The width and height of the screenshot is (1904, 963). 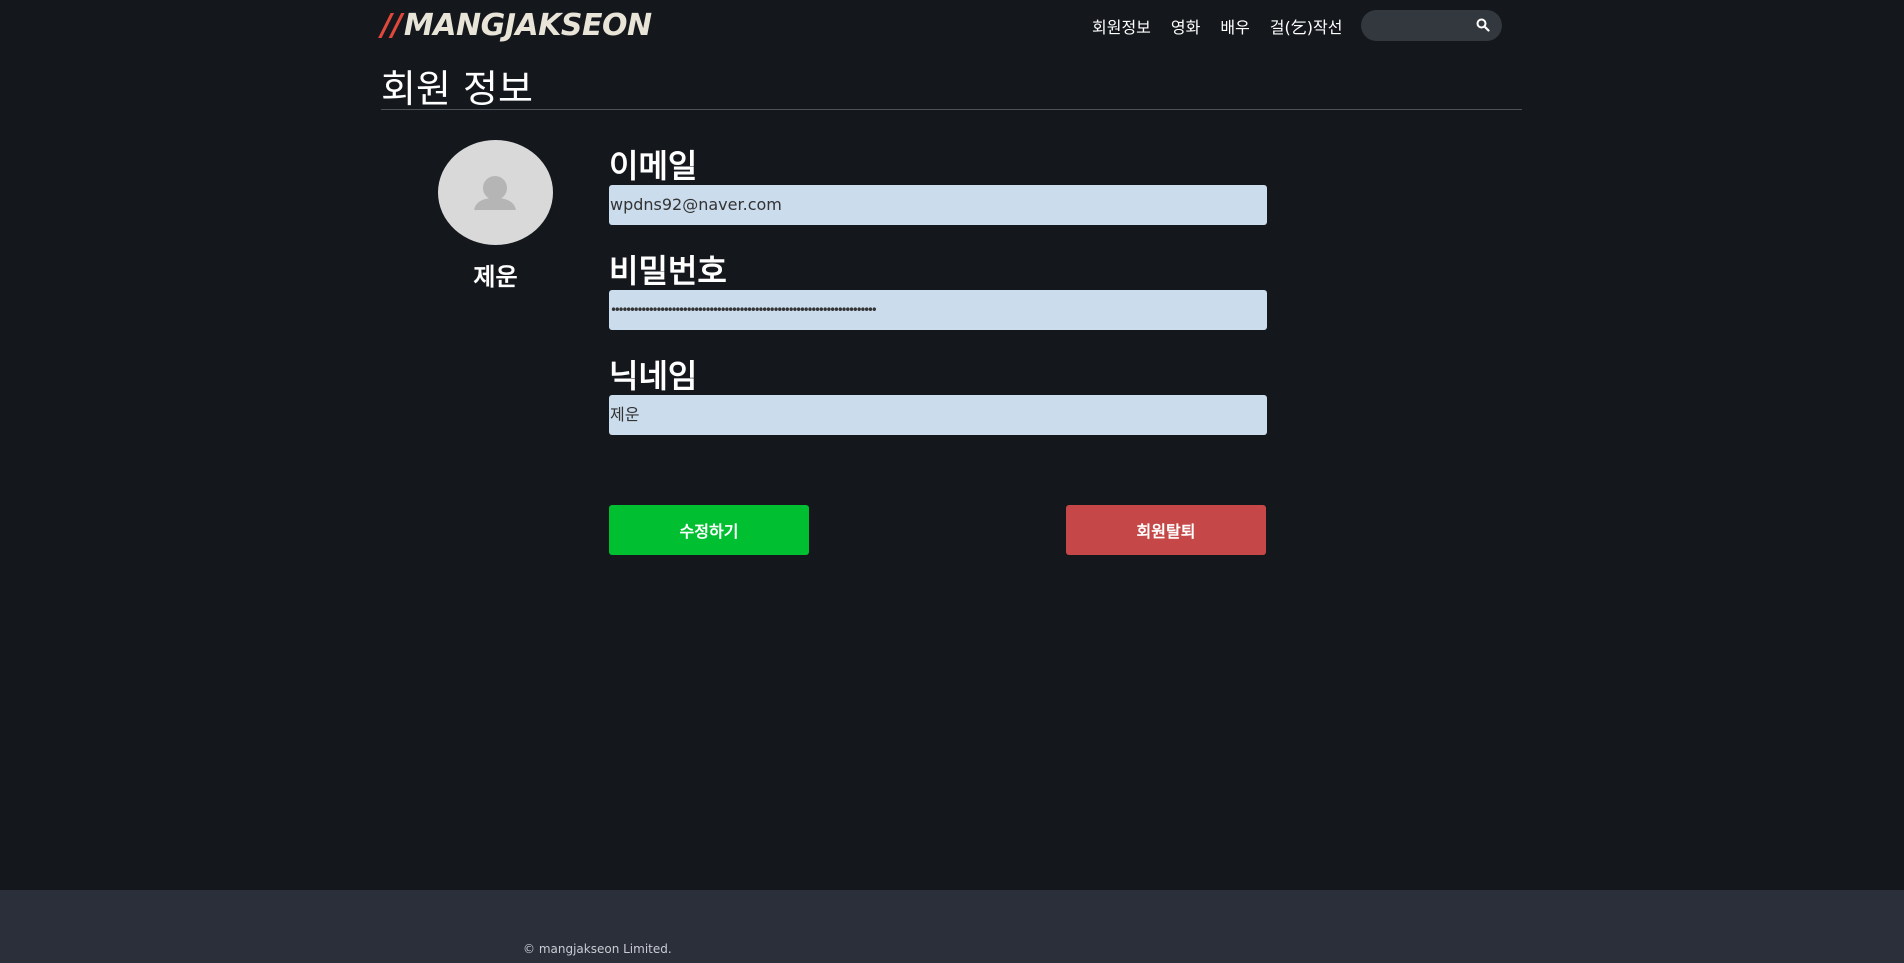 I want to click on avatar, so click(x=495, y=192).